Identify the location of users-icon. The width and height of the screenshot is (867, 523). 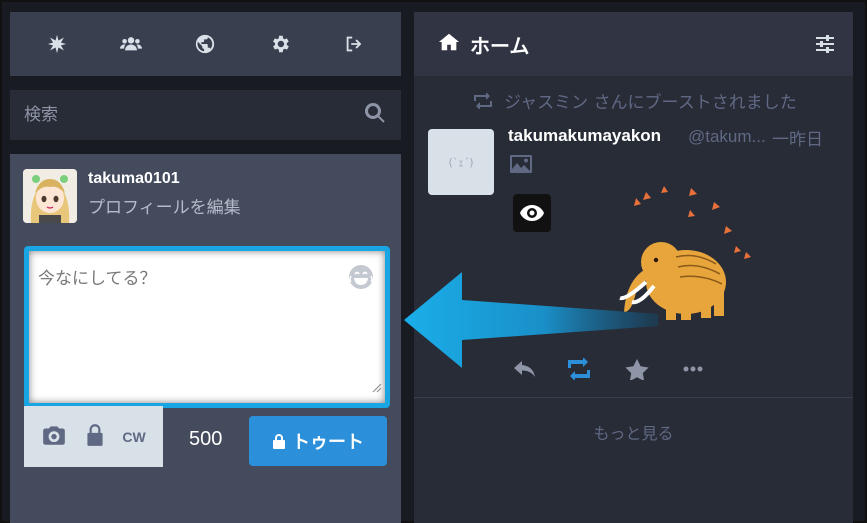
(131, 44).